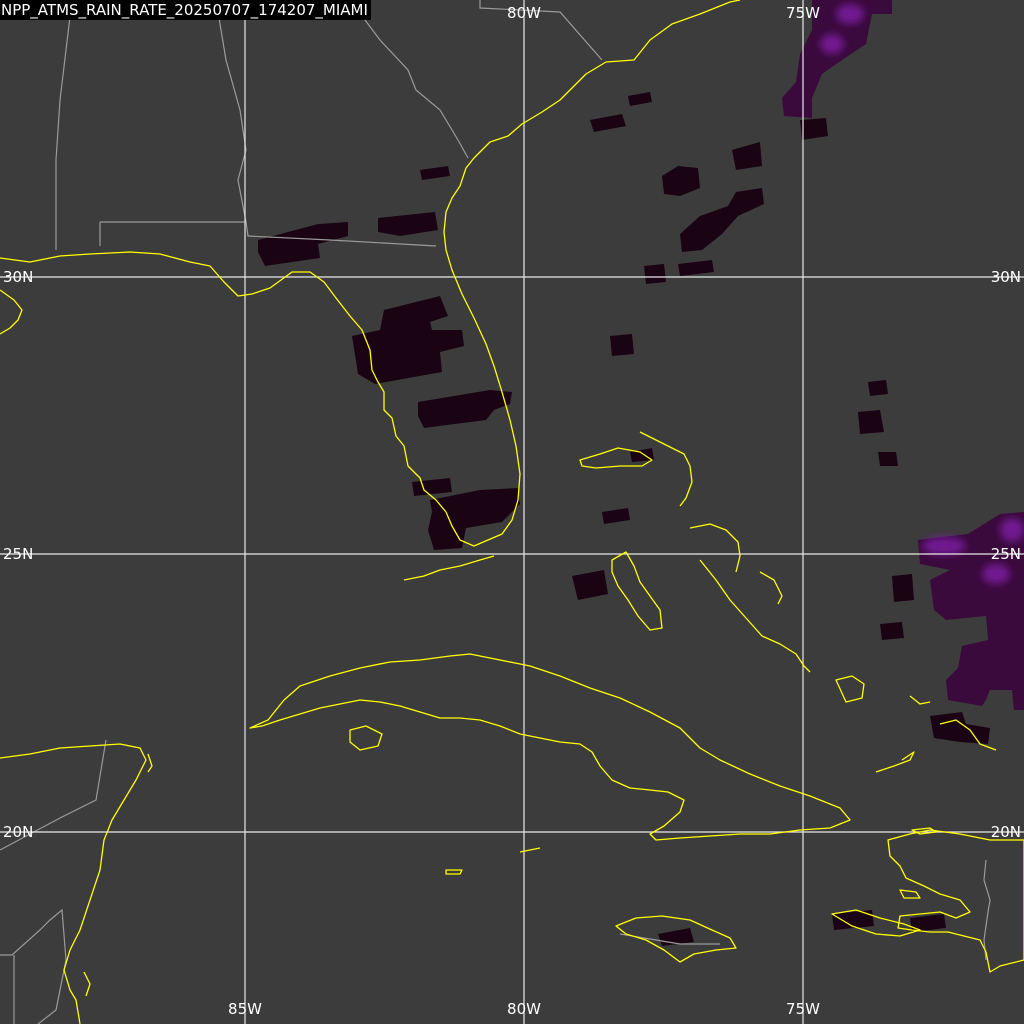  Describe the element at coordinates (524, 13) in the screenshot. I see `label-top-80w: 80W` at that location.